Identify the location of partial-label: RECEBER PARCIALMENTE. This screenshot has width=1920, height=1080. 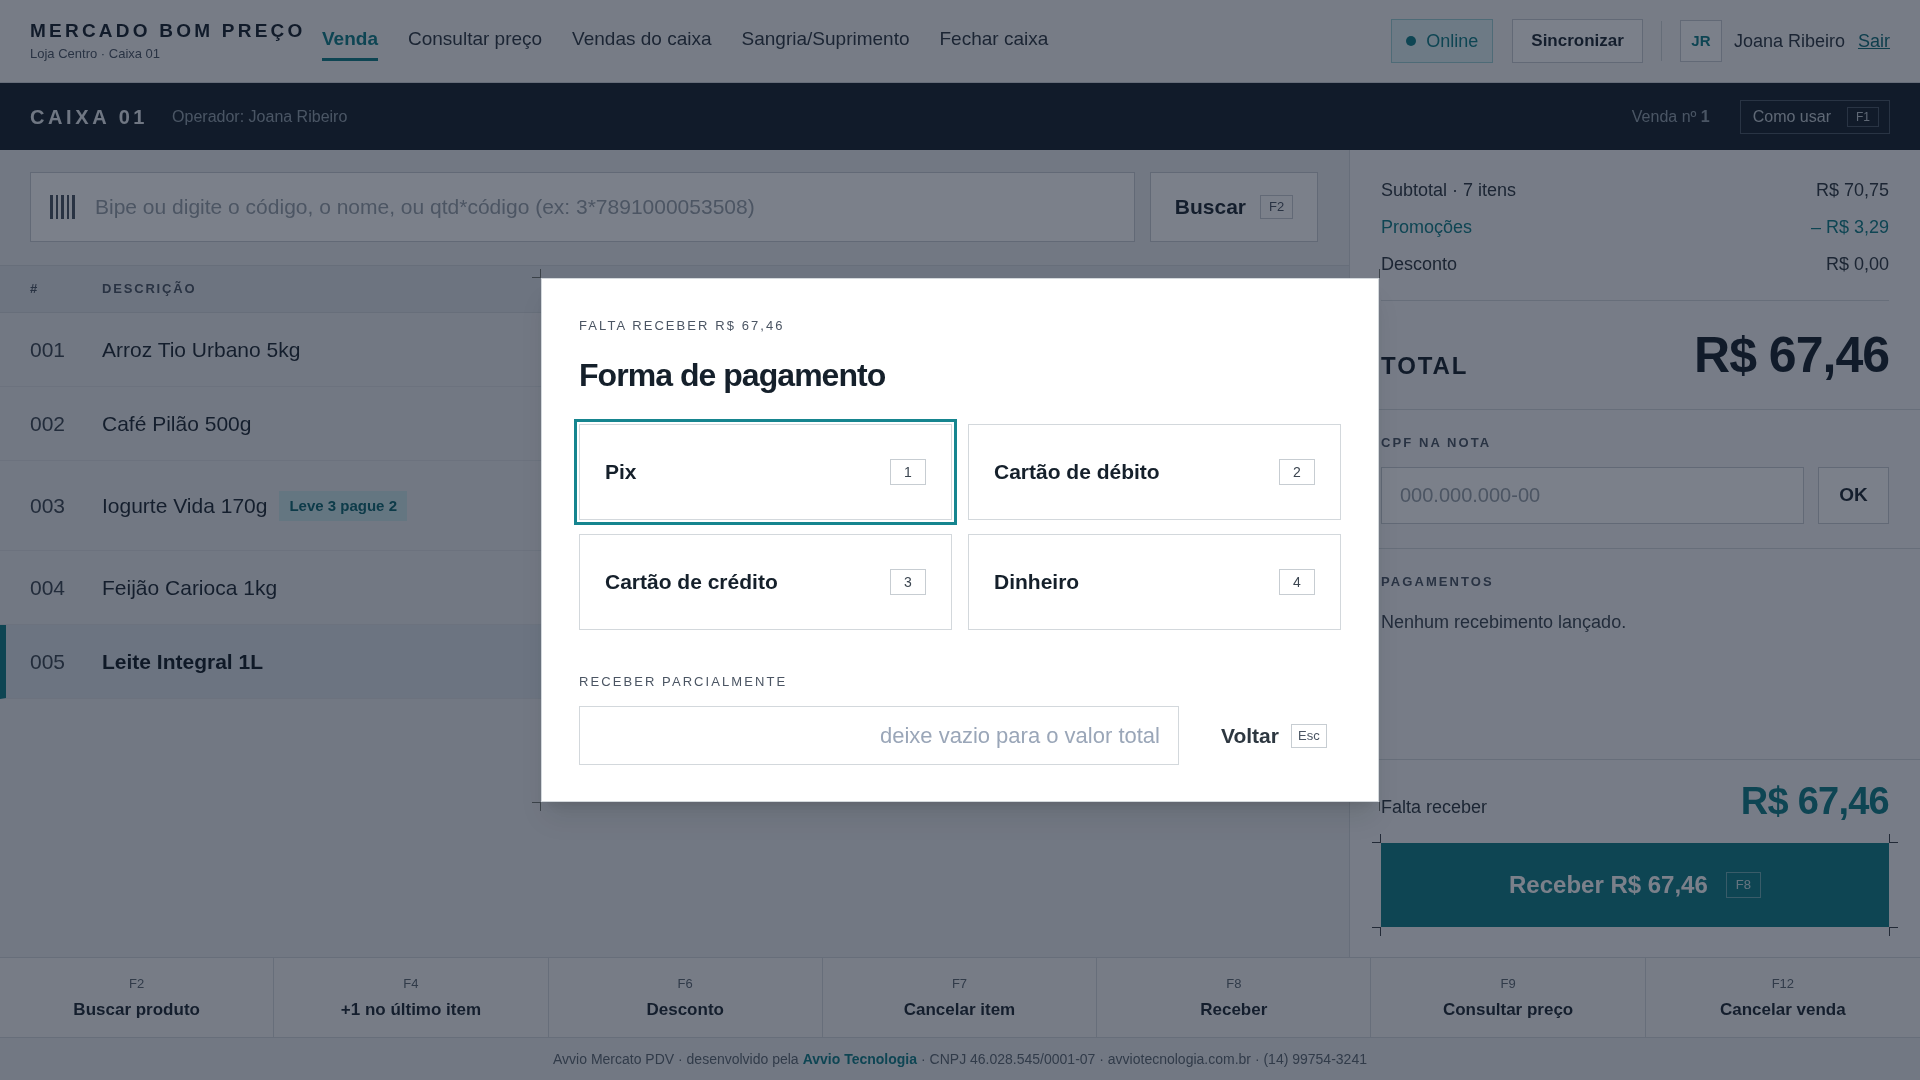
(684, 682).